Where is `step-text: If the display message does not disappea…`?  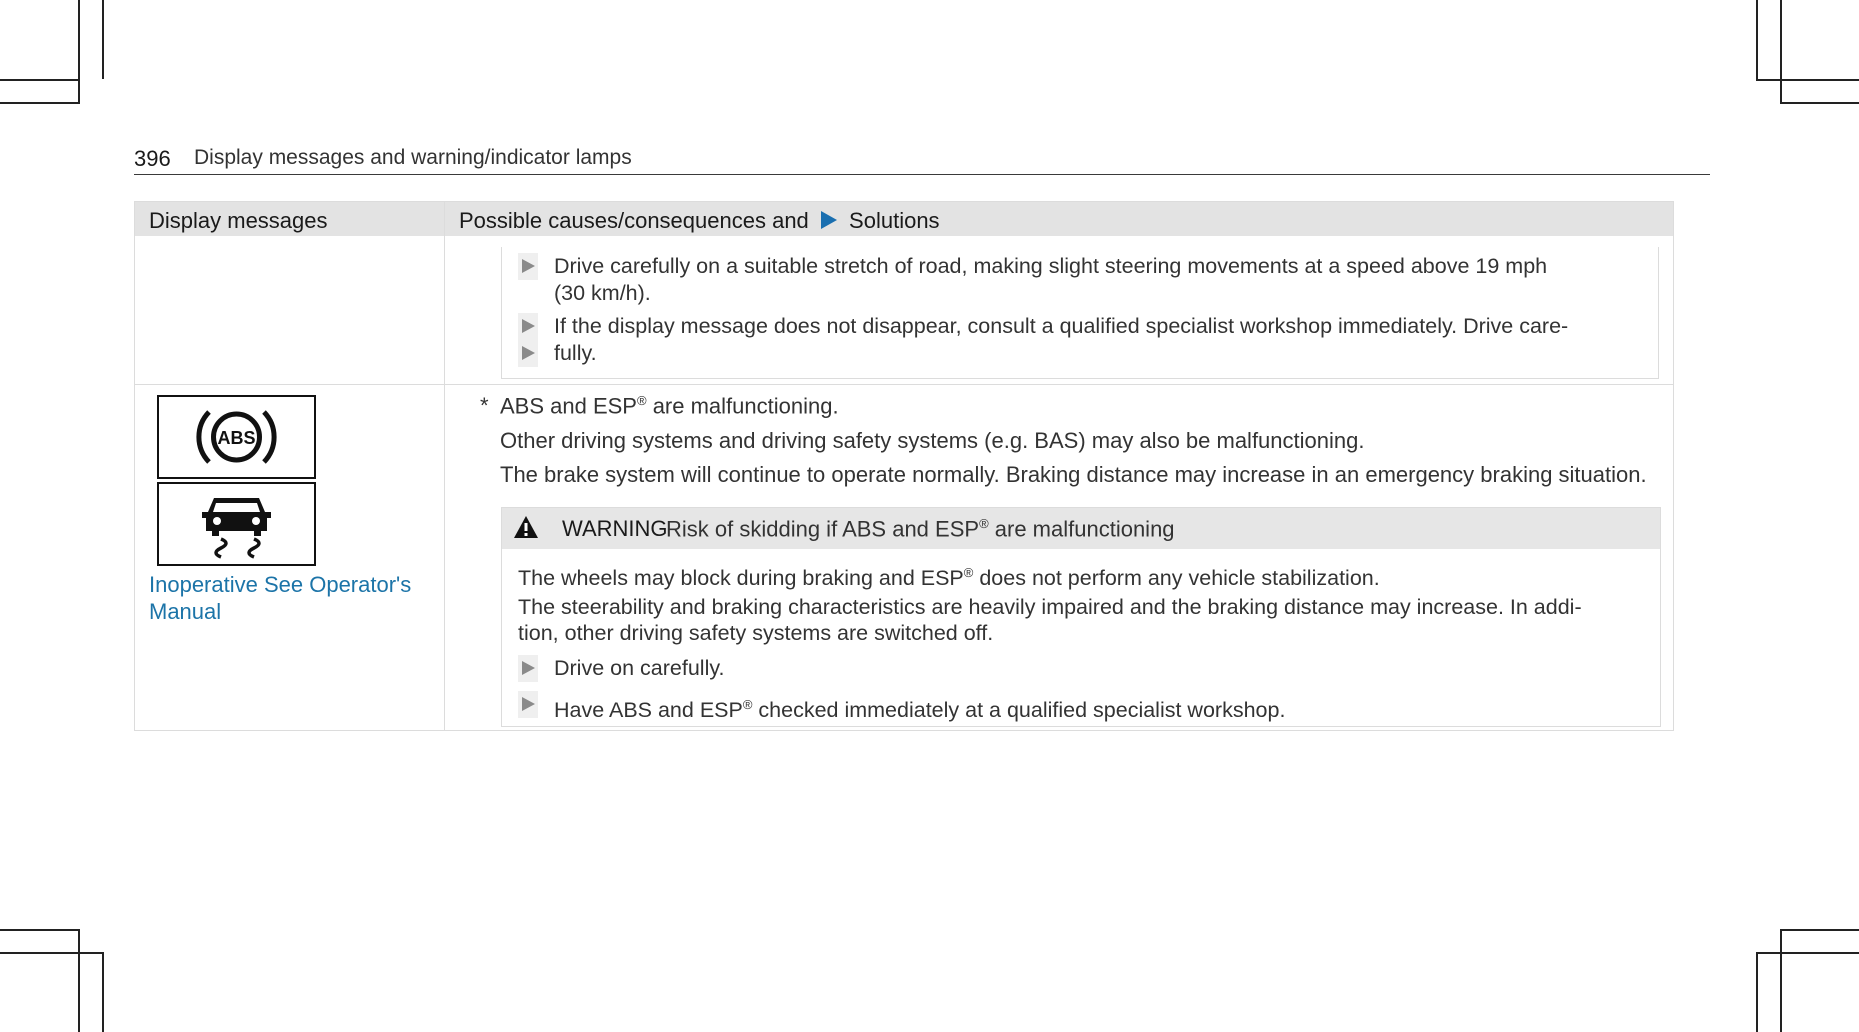 step-text: If the display message does not disappea… is located at coordinates (1061, 326).